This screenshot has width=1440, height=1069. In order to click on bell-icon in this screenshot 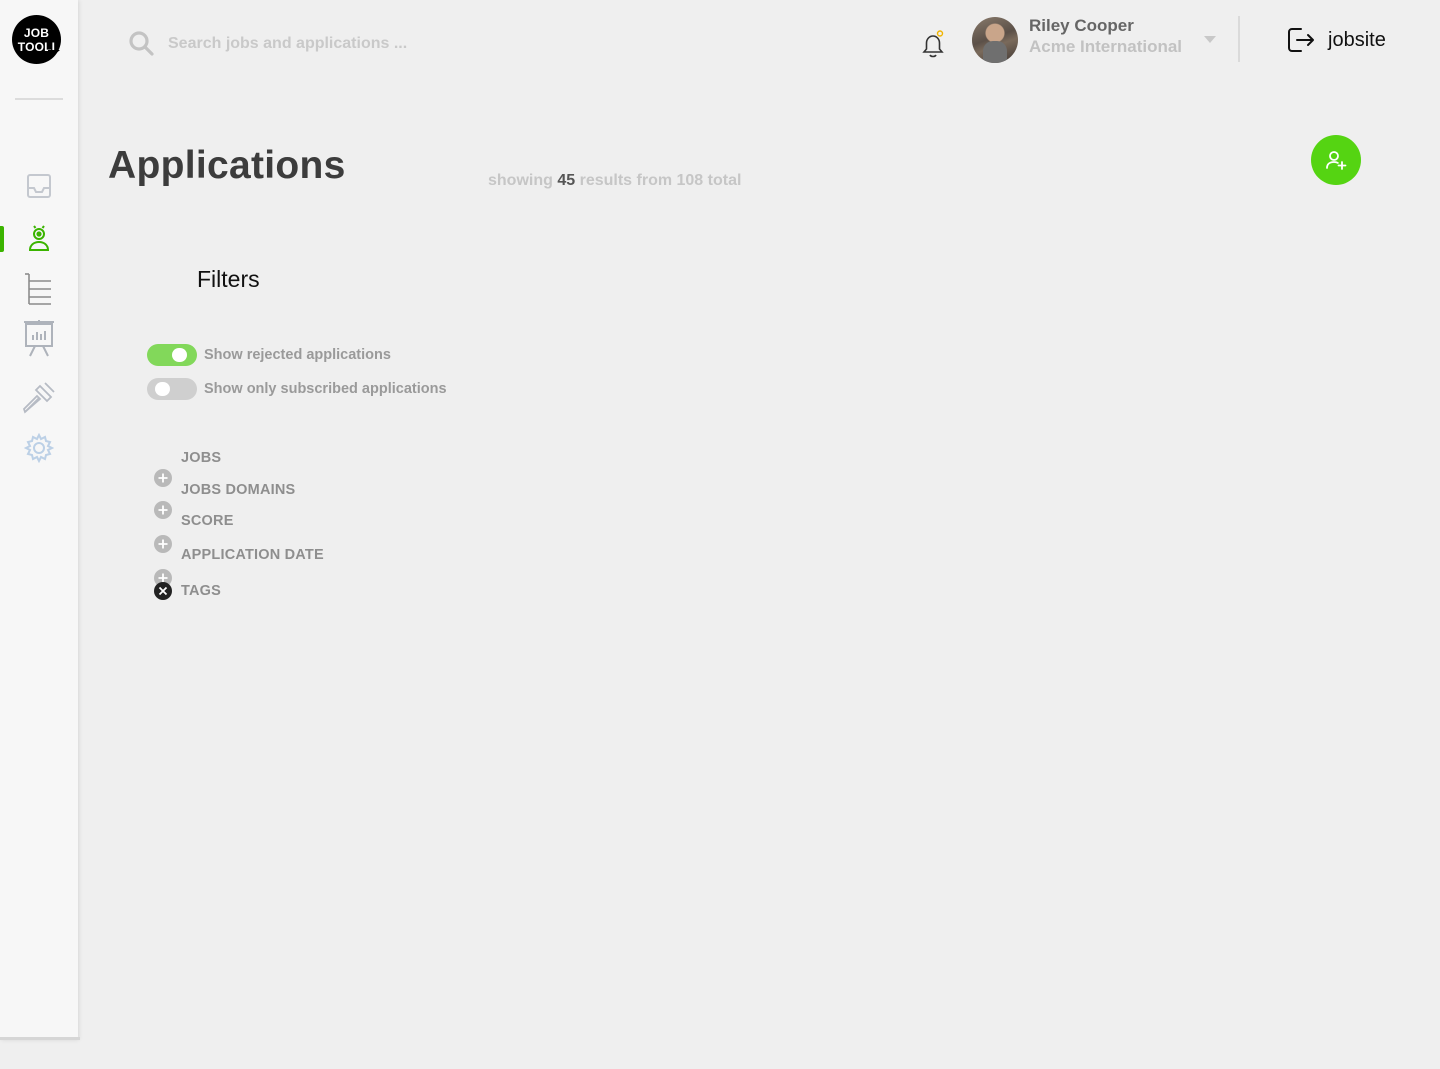, I will do `click(933, 44)`.